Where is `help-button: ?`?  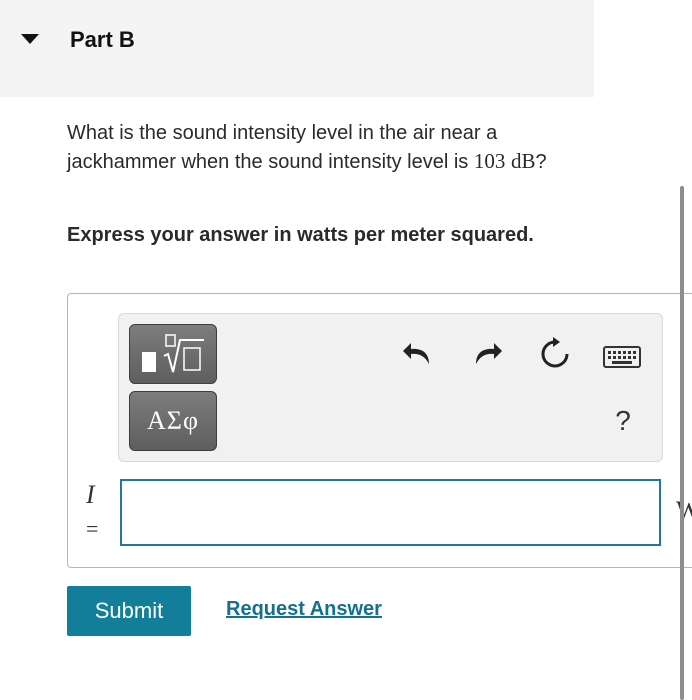 help-button: ? is located at coordinates (623, 421).